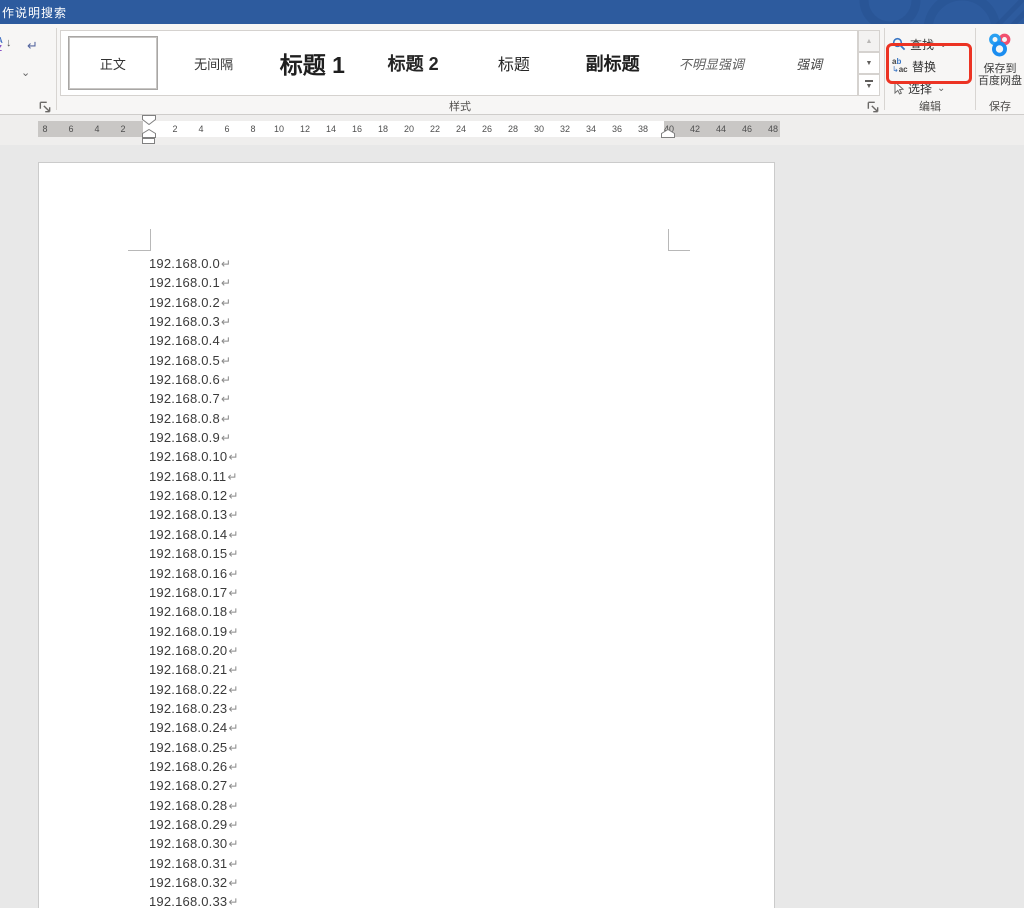 This screenshot has width=1024, height=908. I want to click on document-line: 192.168.0.23↵, so click(194, 708).